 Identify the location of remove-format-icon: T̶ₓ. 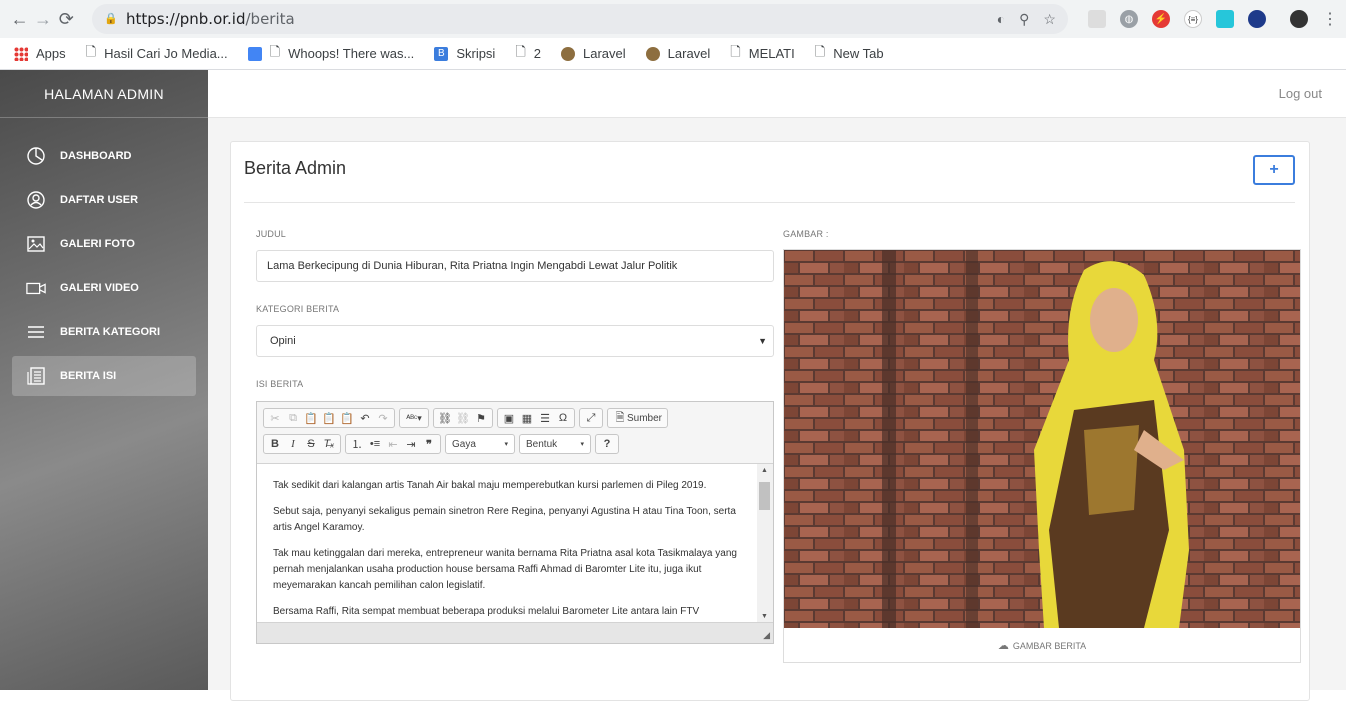
(329, 444).